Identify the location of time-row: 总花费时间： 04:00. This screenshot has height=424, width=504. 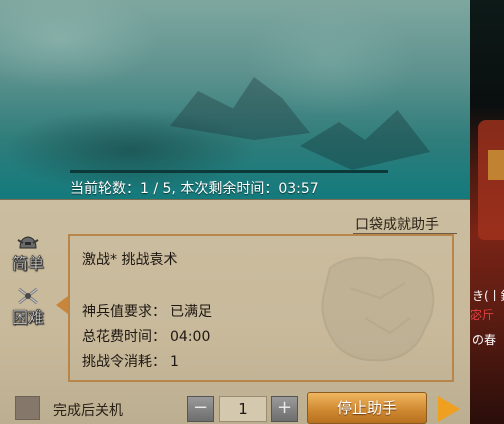
(146, 336).